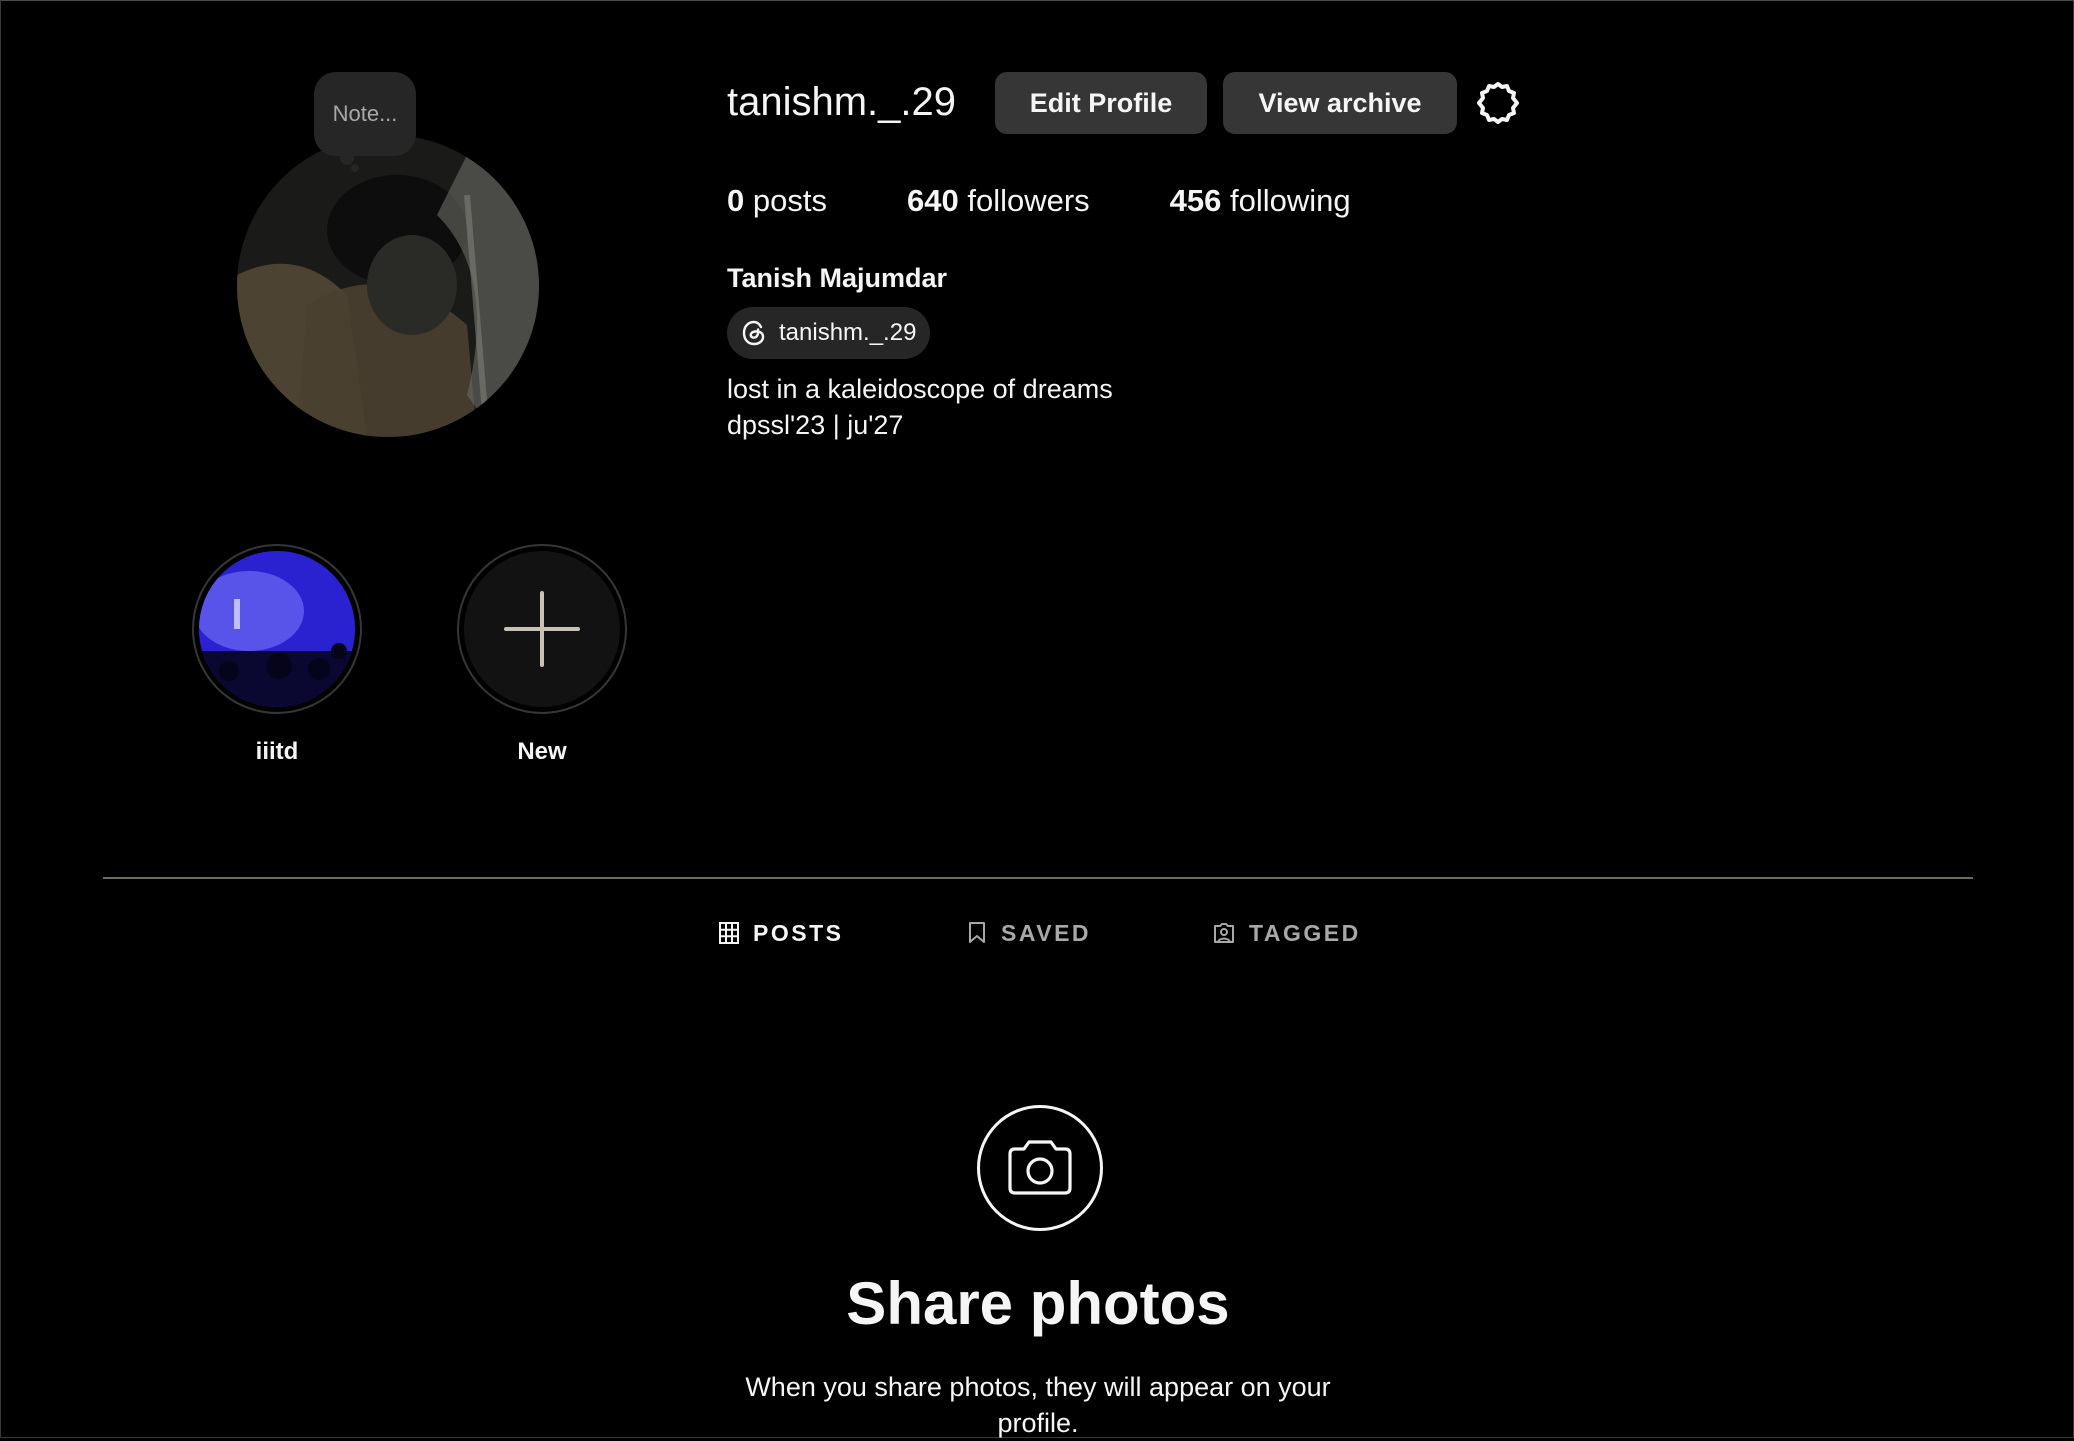 This screenshot has width=2074, height=1441. Describe the element at coordinates (1224, 933) in the screenshot. I see `tagged-user-icon` at that location.